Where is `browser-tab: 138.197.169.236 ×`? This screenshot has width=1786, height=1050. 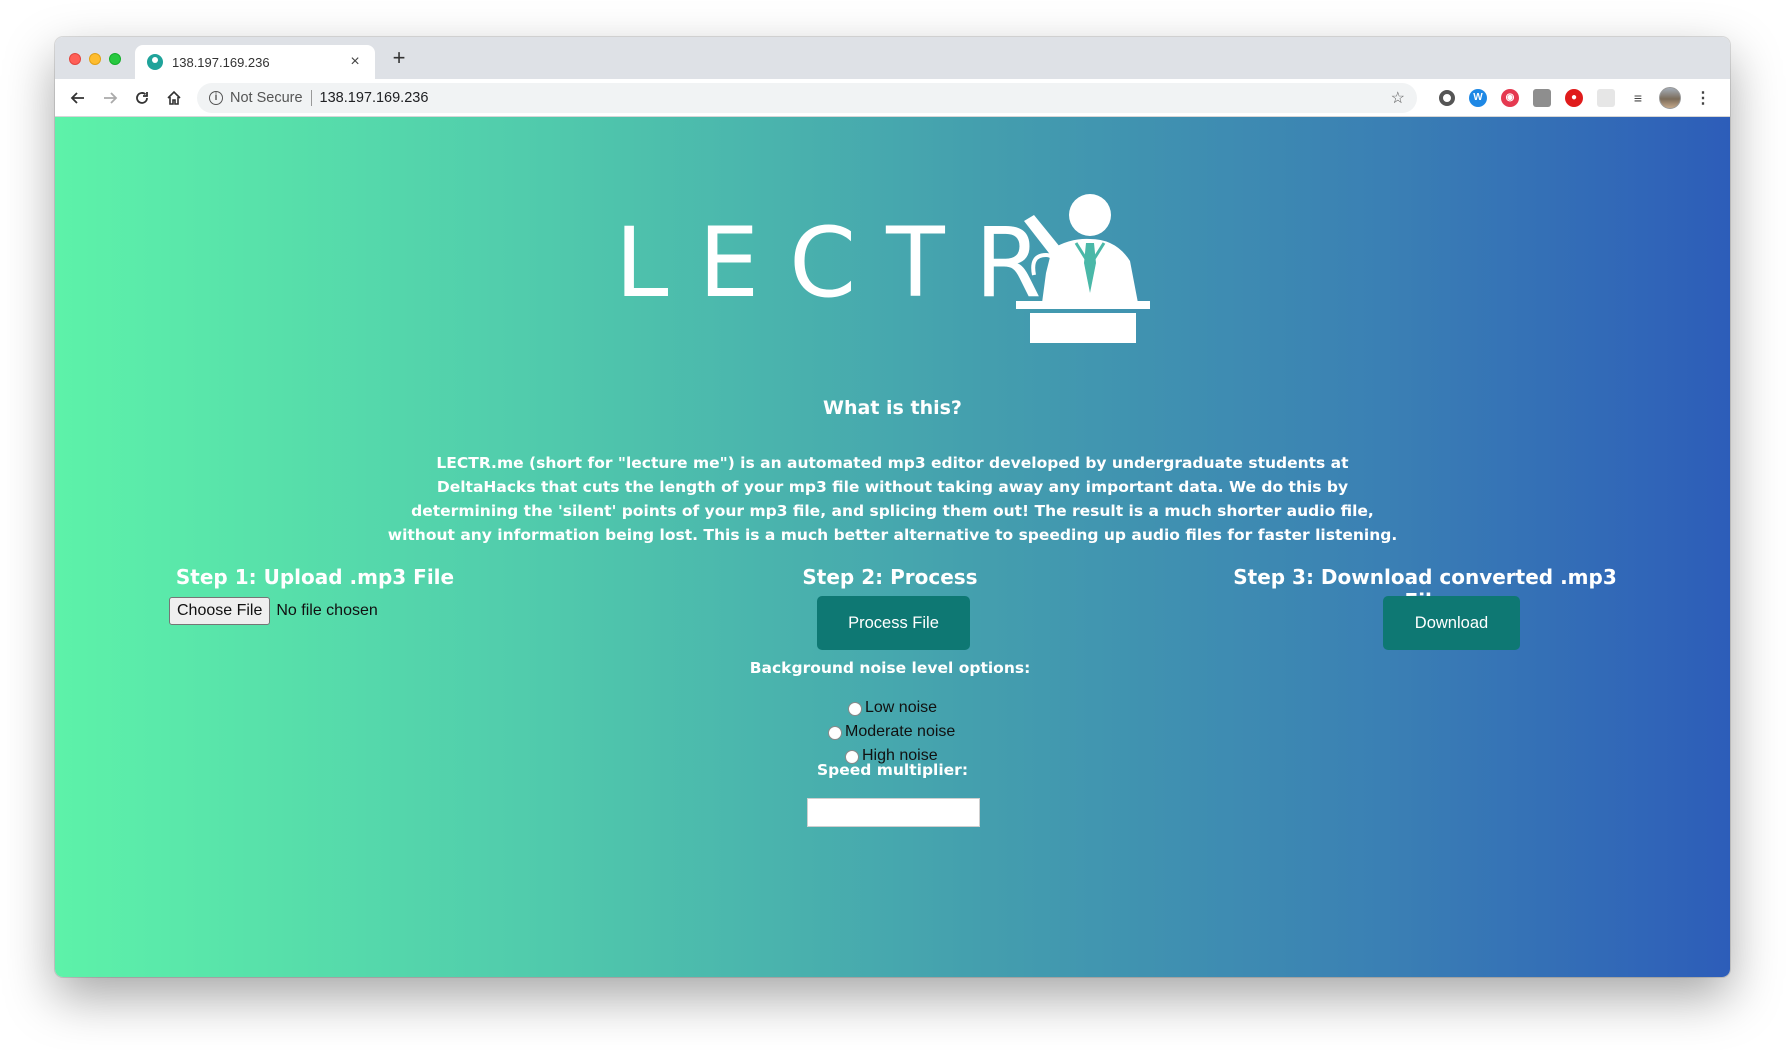 browser-tab: 138.197.169.236 × is located at coordinates (255, 62).